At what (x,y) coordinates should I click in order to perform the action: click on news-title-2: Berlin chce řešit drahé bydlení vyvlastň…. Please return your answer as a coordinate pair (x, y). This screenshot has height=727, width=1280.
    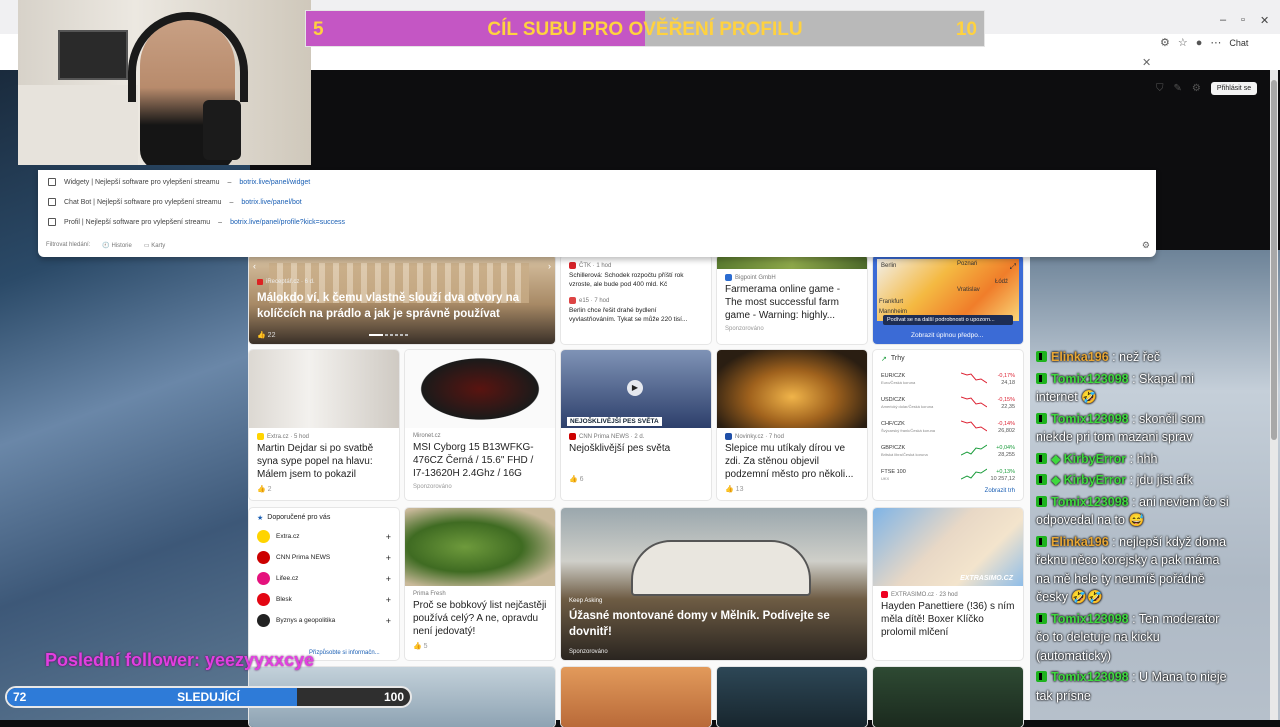
    Looking at the image, I should click on (636, 315).